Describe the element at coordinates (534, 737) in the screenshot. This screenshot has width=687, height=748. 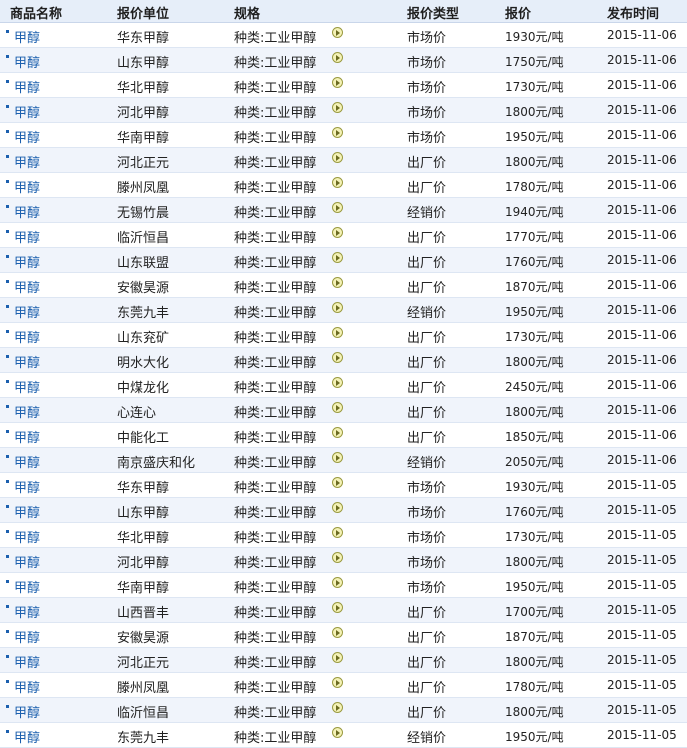
I see `price: 1950元/吨` at that location.